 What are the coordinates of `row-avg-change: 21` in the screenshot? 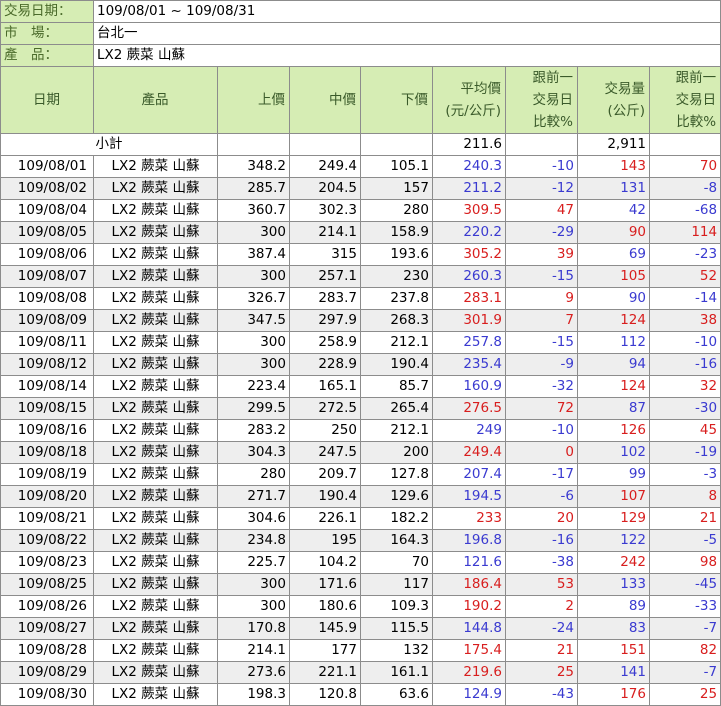 It's located at (541, 650).